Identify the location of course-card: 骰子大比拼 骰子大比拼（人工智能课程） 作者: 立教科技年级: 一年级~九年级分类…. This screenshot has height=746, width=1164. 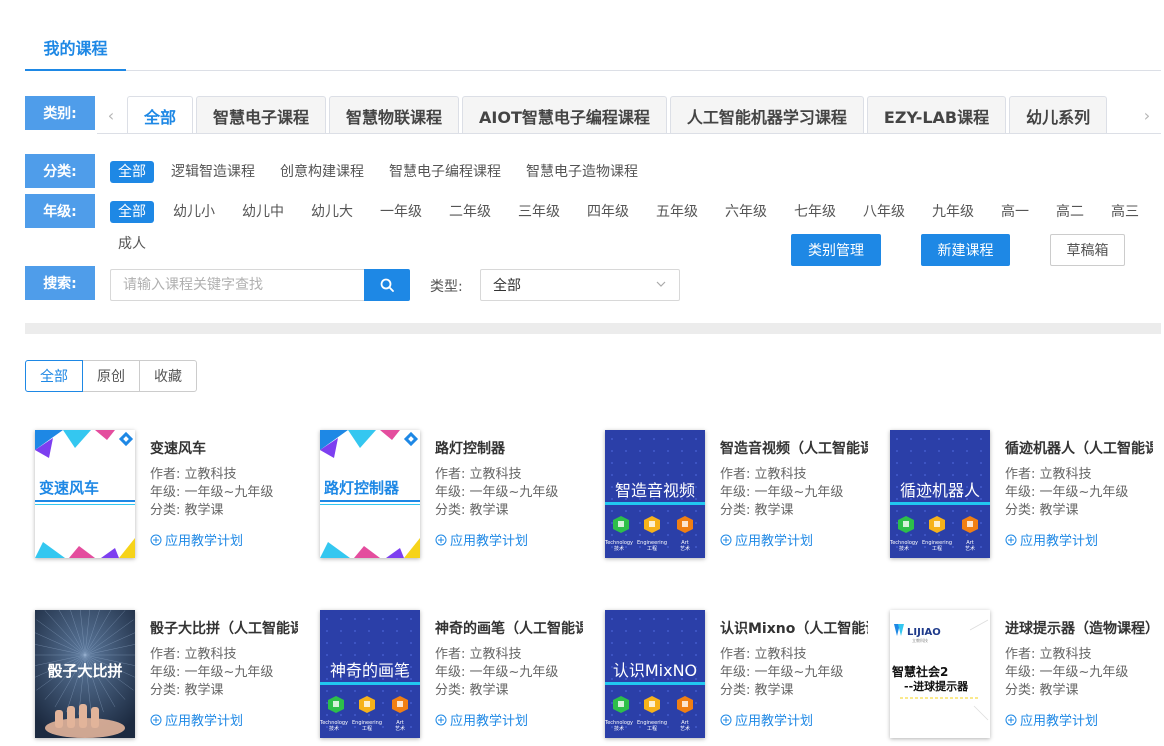
(161, 675).